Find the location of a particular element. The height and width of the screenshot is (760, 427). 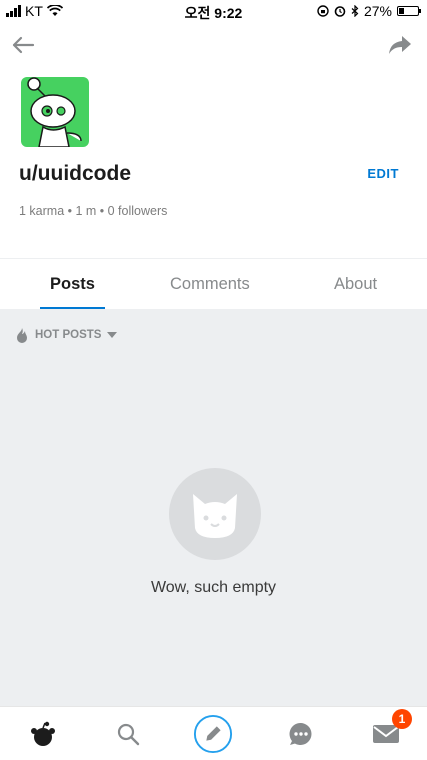

nav-inbox: 1 is located at coordinates (389, 730).